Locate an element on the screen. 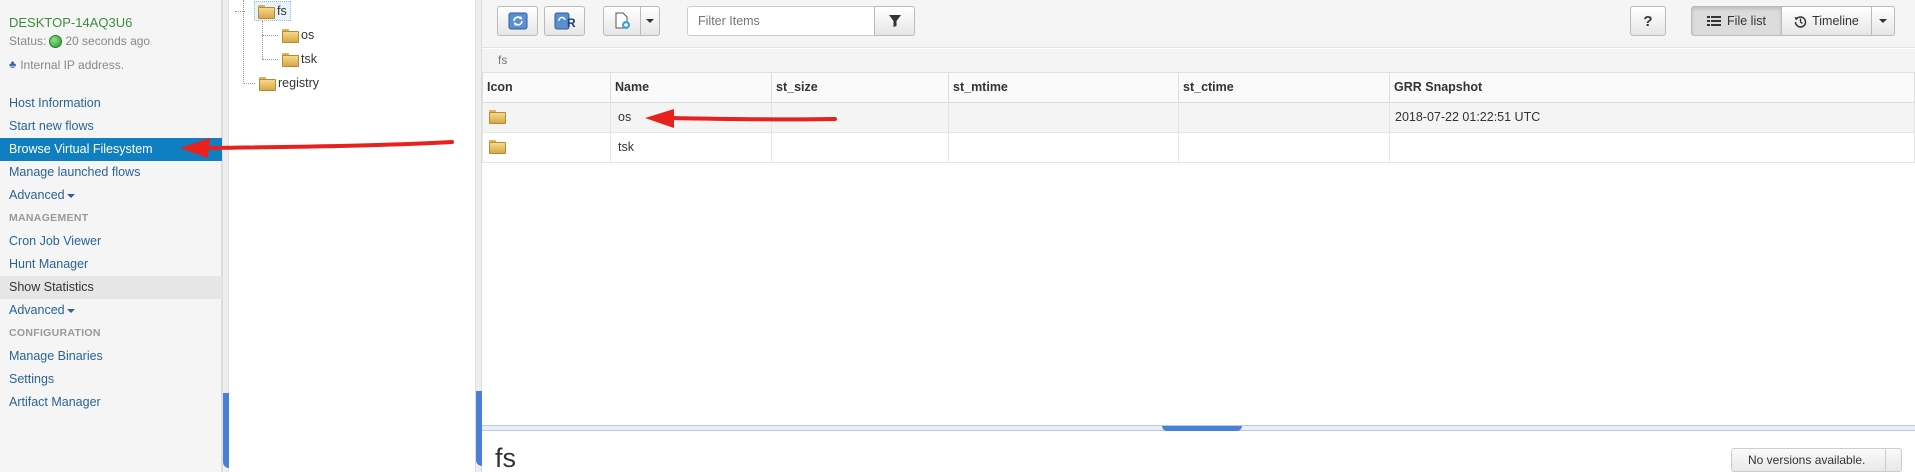  nav-item-host-information: Host Information is located at coordinates (111, 103).